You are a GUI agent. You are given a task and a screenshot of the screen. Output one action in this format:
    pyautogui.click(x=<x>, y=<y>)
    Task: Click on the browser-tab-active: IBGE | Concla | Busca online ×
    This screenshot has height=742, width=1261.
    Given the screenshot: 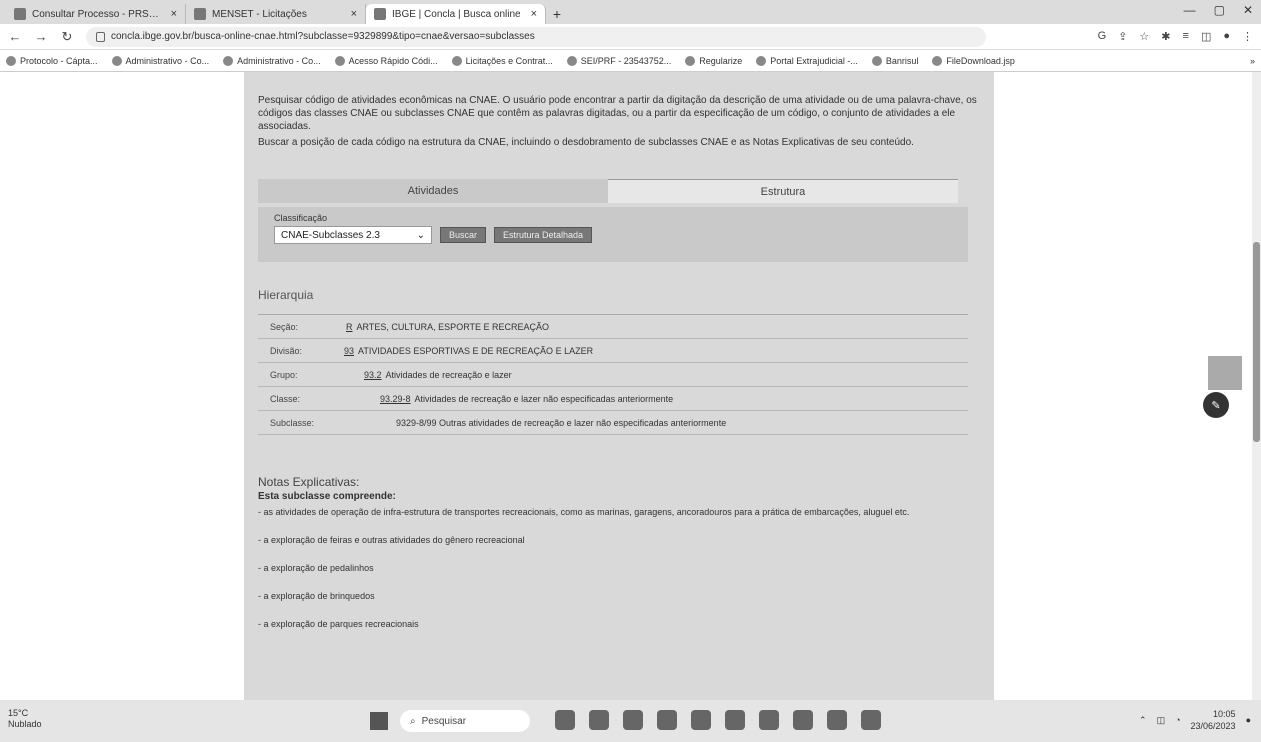 What is the action you would take?
    pyautogui.click(x=456, y=14)
    